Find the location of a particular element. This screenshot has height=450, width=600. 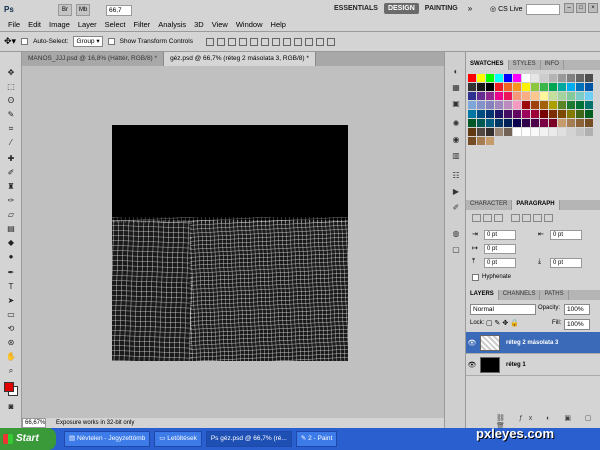

indent-first-line-field: 0 pt is located at coordinates (500, 249).